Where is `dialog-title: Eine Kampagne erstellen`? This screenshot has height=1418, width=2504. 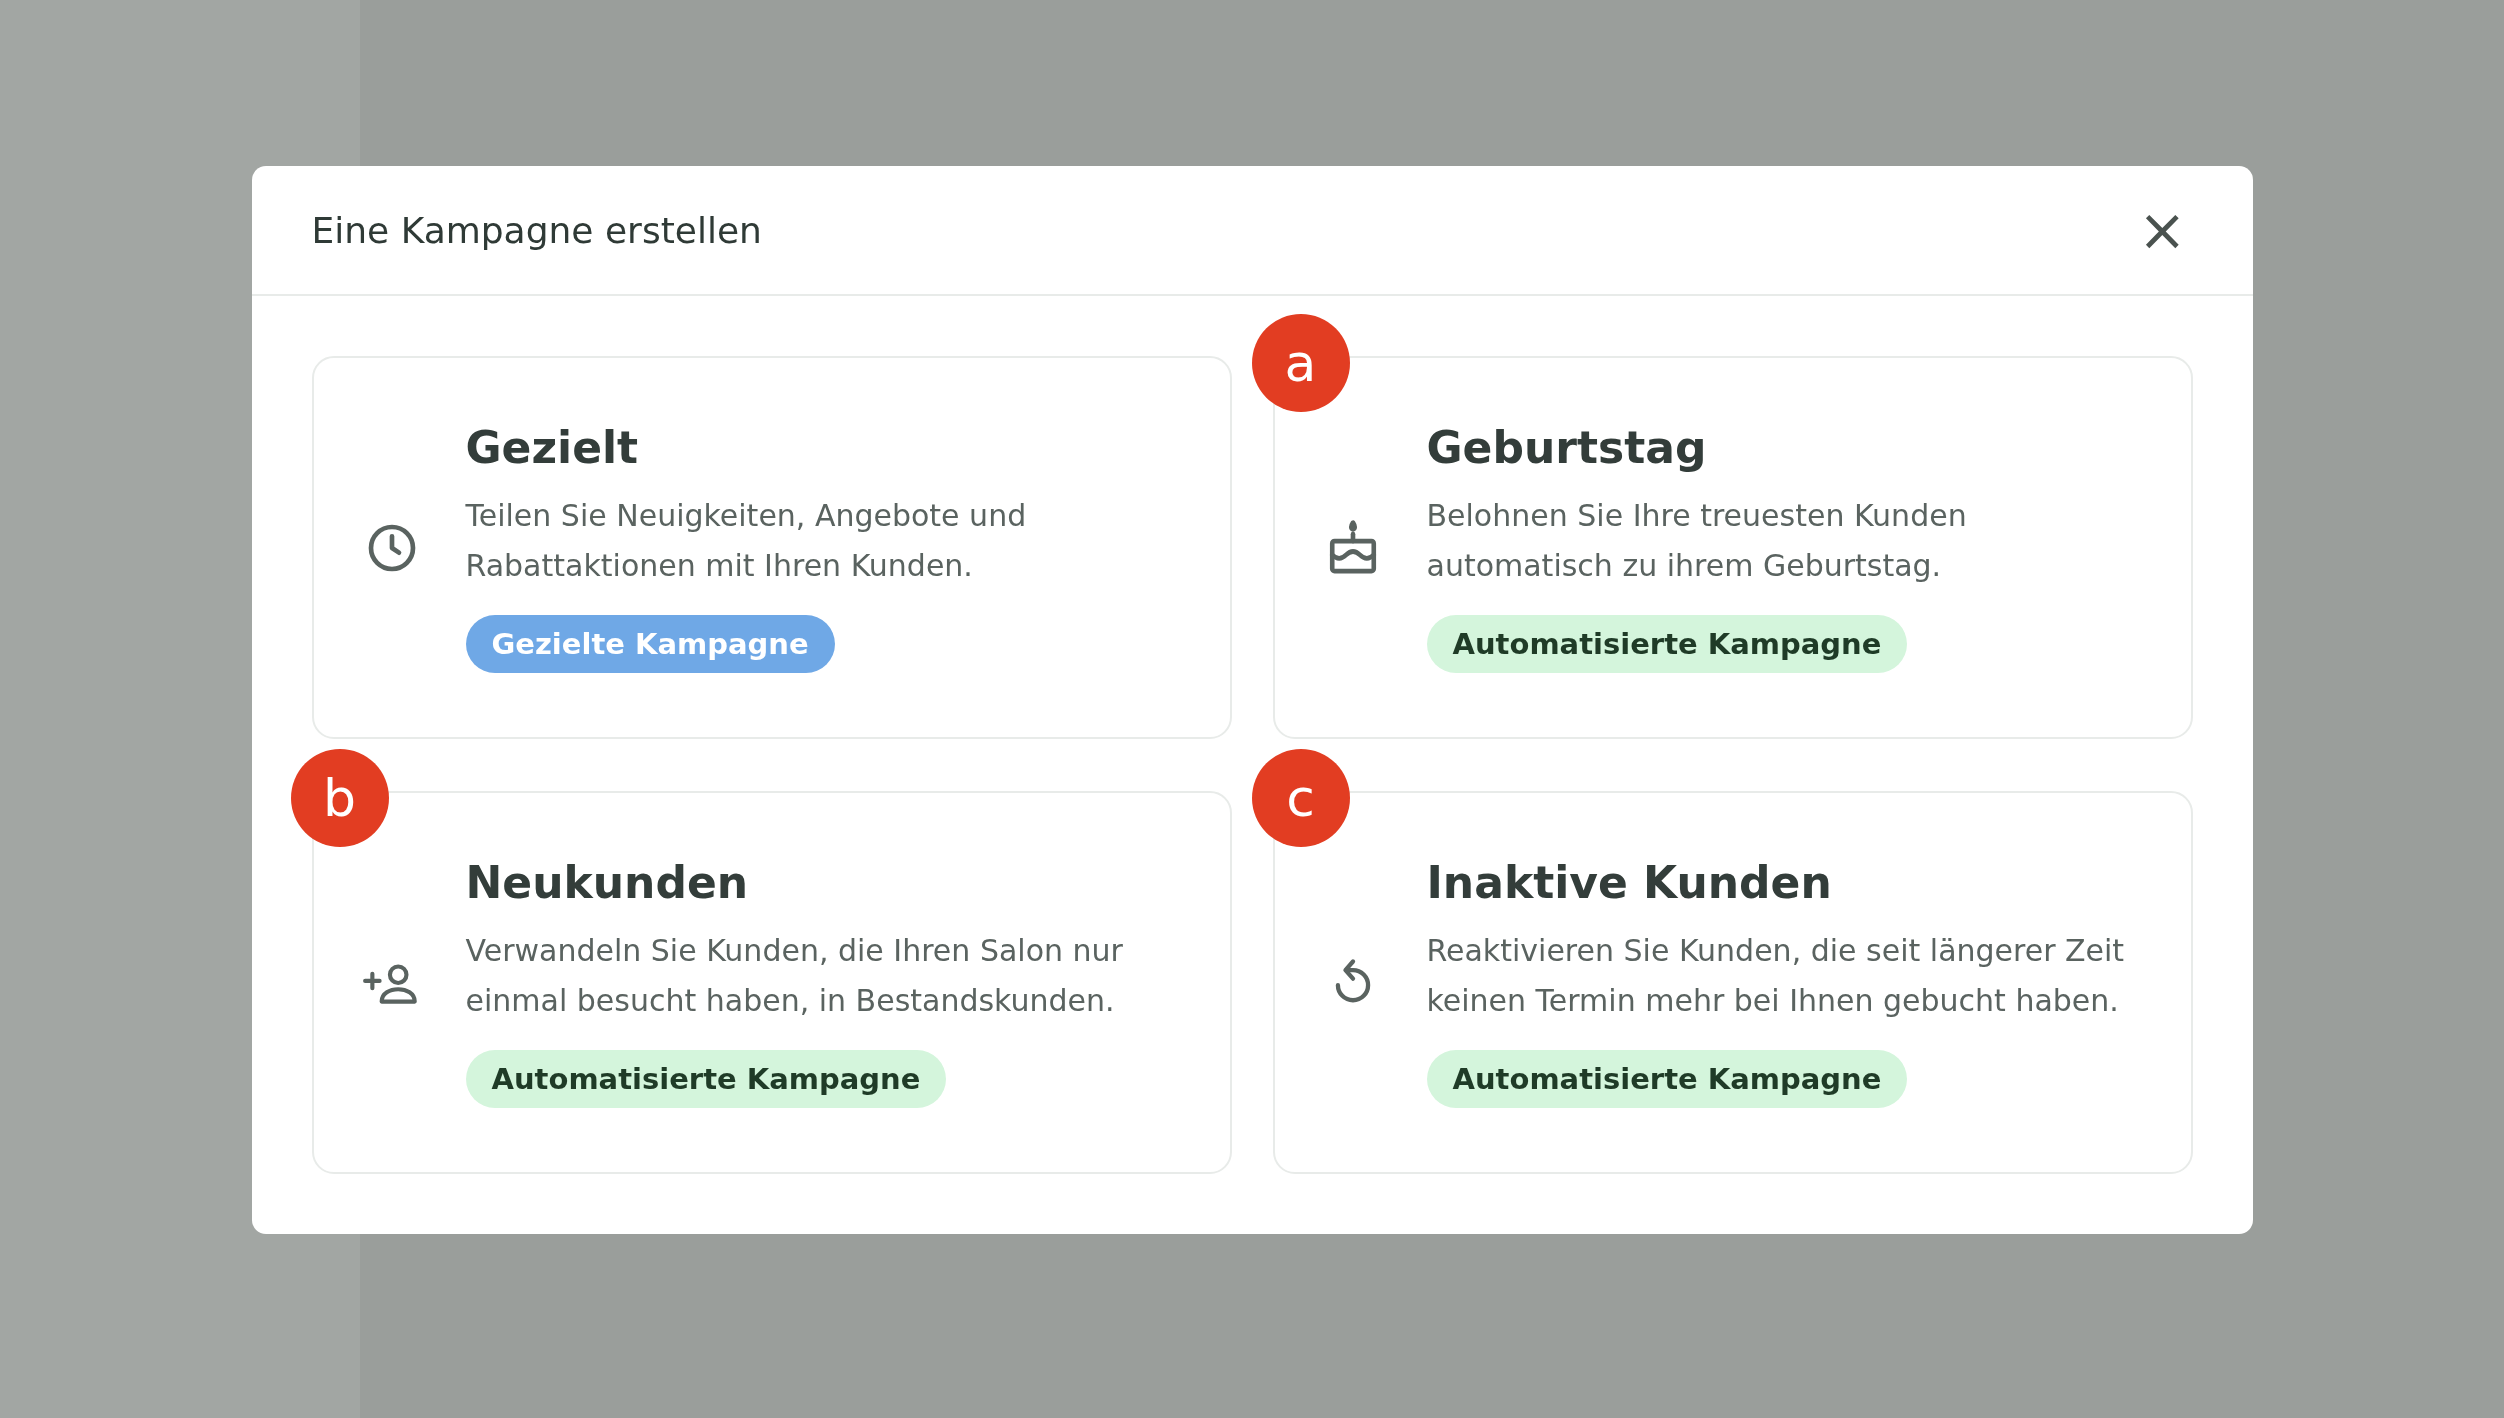 dialog-title: Eine Kampagne erstellen is located at coordinates (536, 230).